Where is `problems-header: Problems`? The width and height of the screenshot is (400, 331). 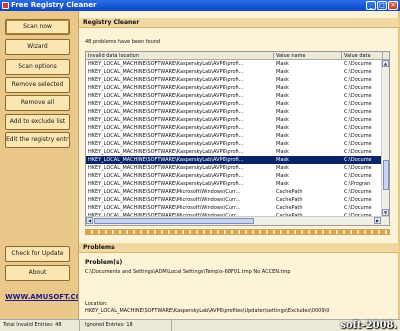
problems-header: Problems is located at coordinates (239, 248).